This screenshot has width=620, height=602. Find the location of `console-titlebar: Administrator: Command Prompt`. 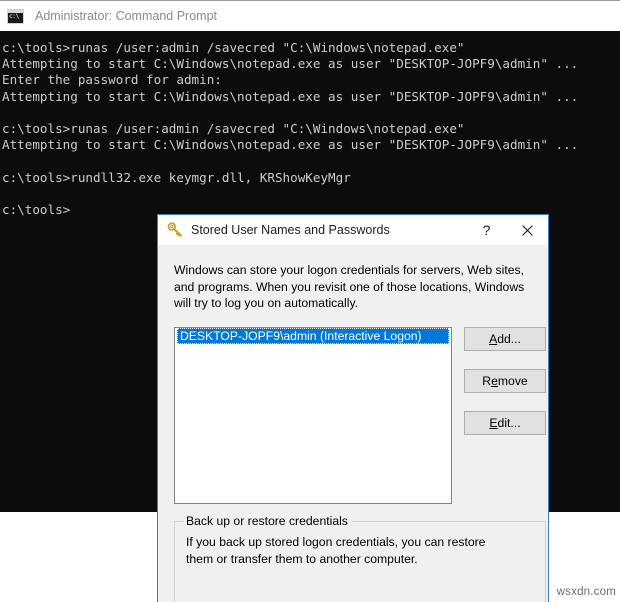

console-titlebar: Administrator: Command Prompt is located at coordinates (310, 15).